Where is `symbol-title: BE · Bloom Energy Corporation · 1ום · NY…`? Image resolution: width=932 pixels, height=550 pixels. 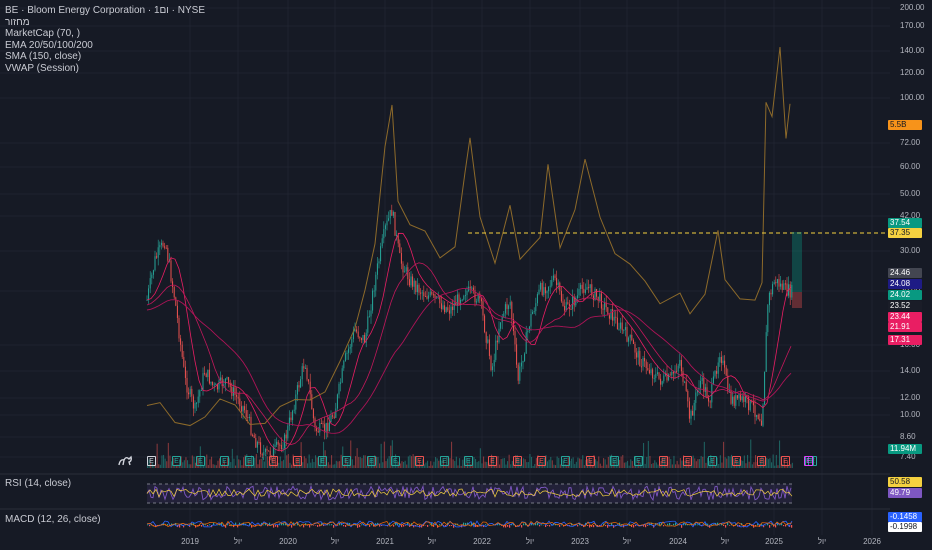
symbol-title: BE · Bloom Energy Corporation · 1ום · NY… is located at coordinates (105, 11).